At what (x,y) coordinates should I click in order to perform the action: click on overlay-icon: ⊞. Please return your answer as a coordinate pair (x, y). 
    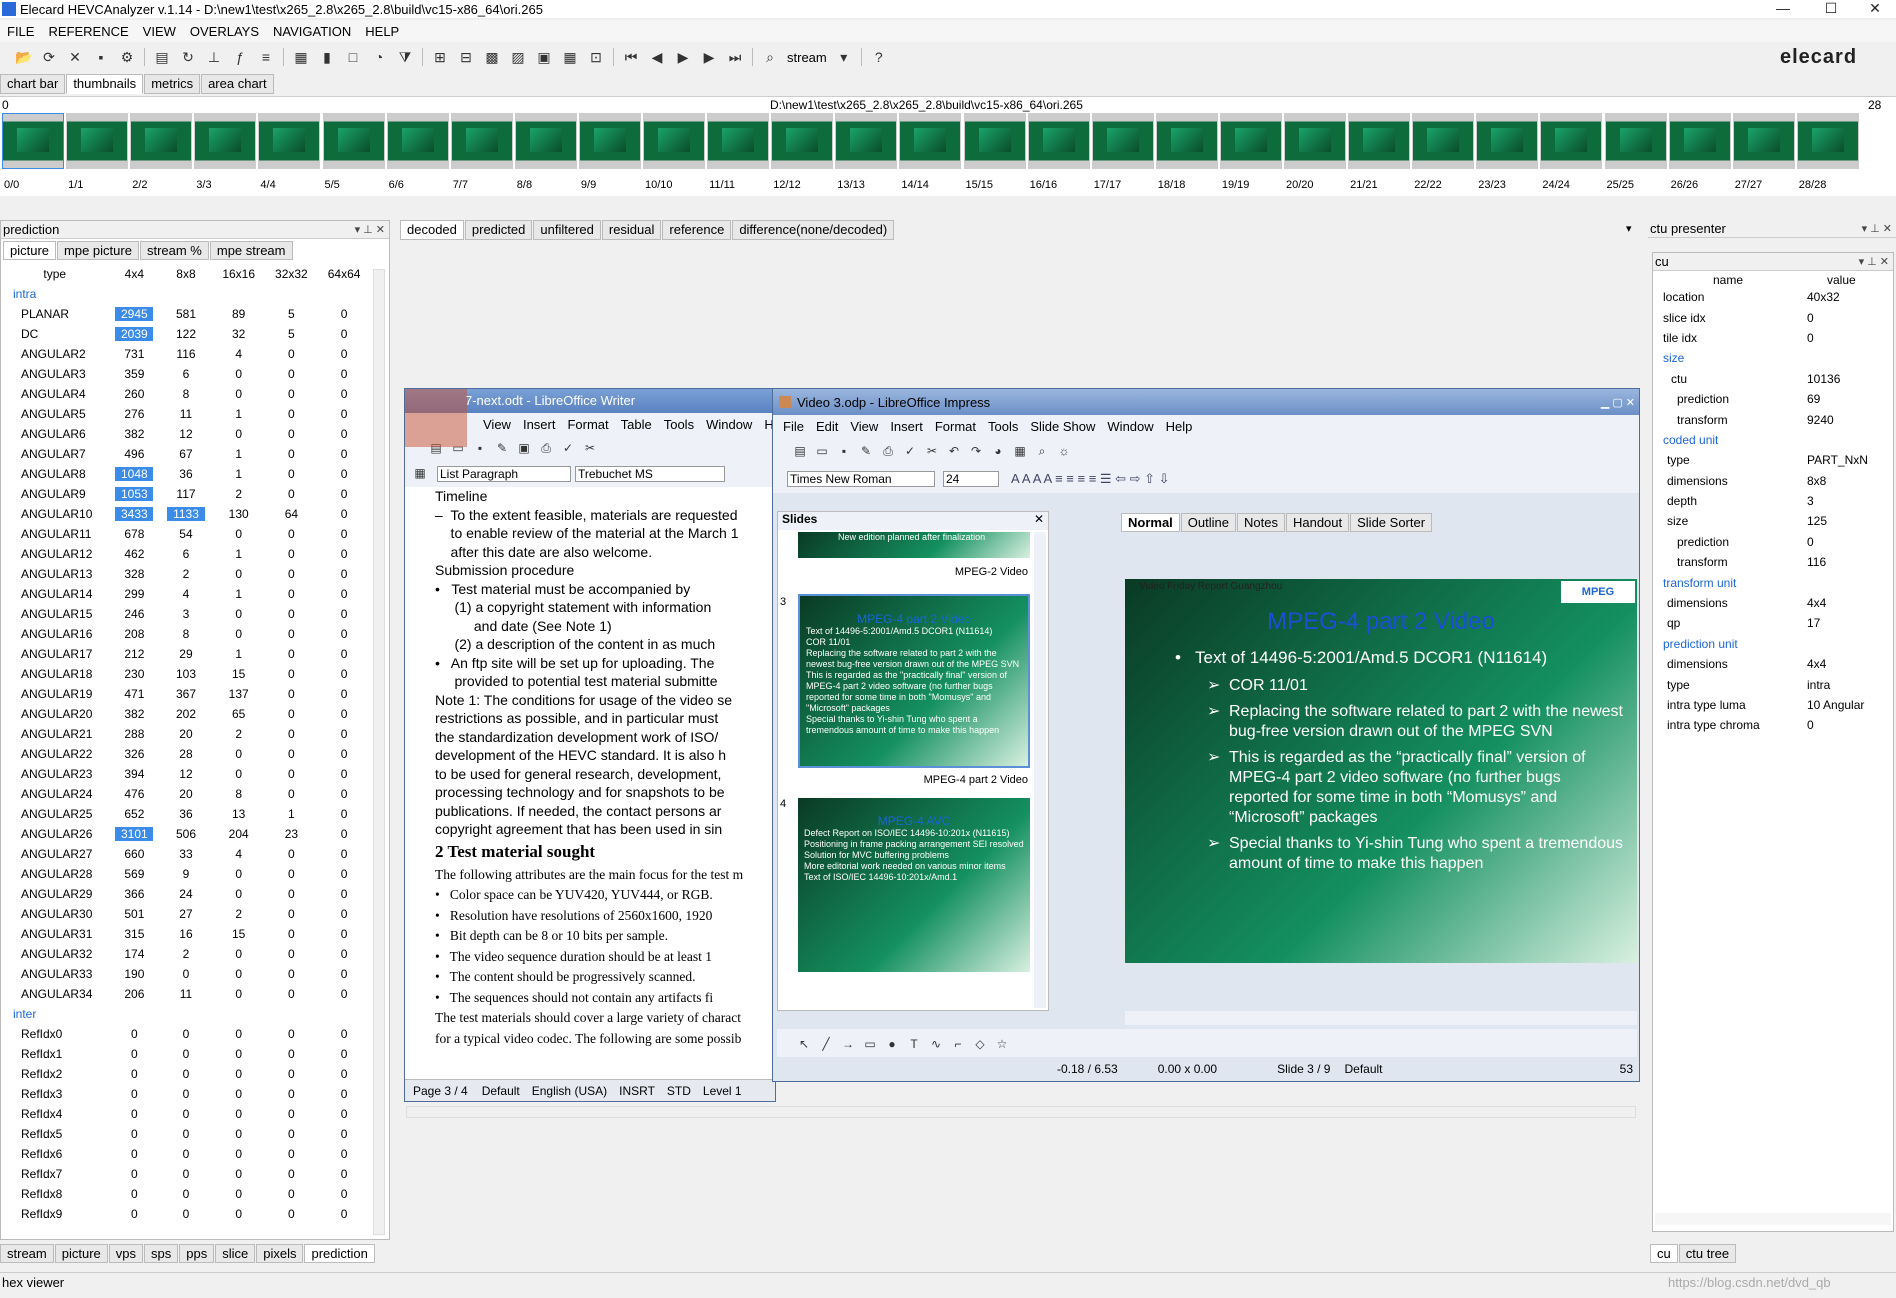
    Looking at the image, I should click on (440, 57).